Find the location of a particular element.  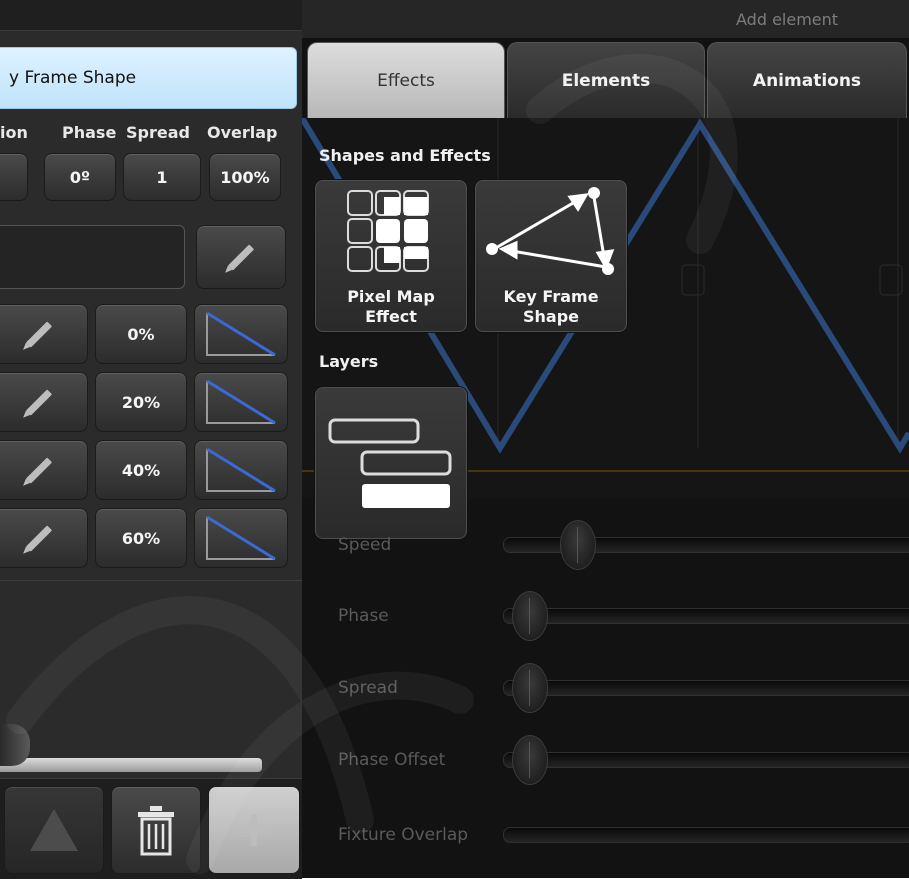

row-2-ramp-button is located at coordinates (241, 402).